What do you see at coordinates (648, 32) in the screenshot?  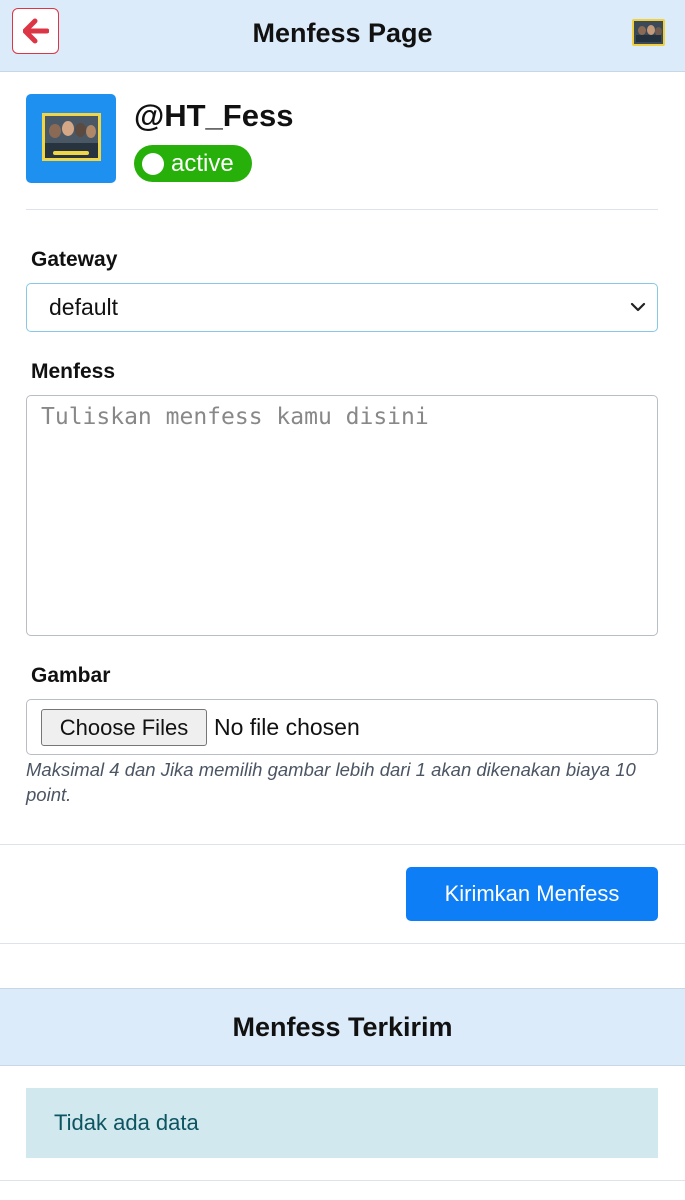 I see `header-account-avatar` at bounding box center [648, 32].